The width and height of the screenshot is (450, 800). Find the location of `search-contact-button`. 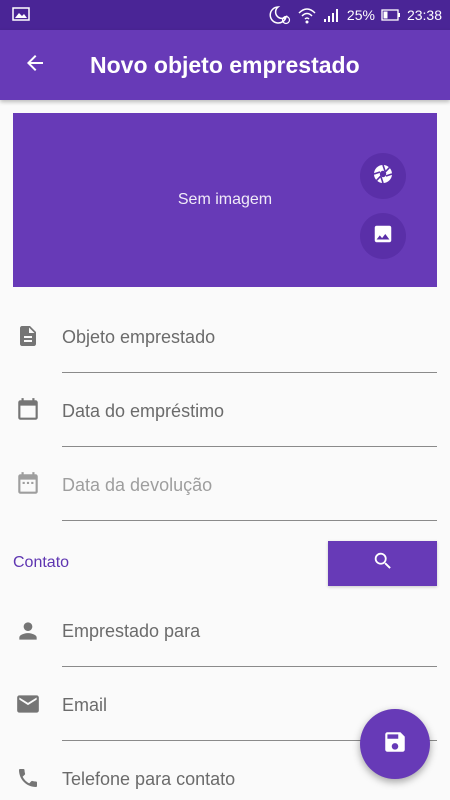

search-contact-button is located at coordinates (382, 563).